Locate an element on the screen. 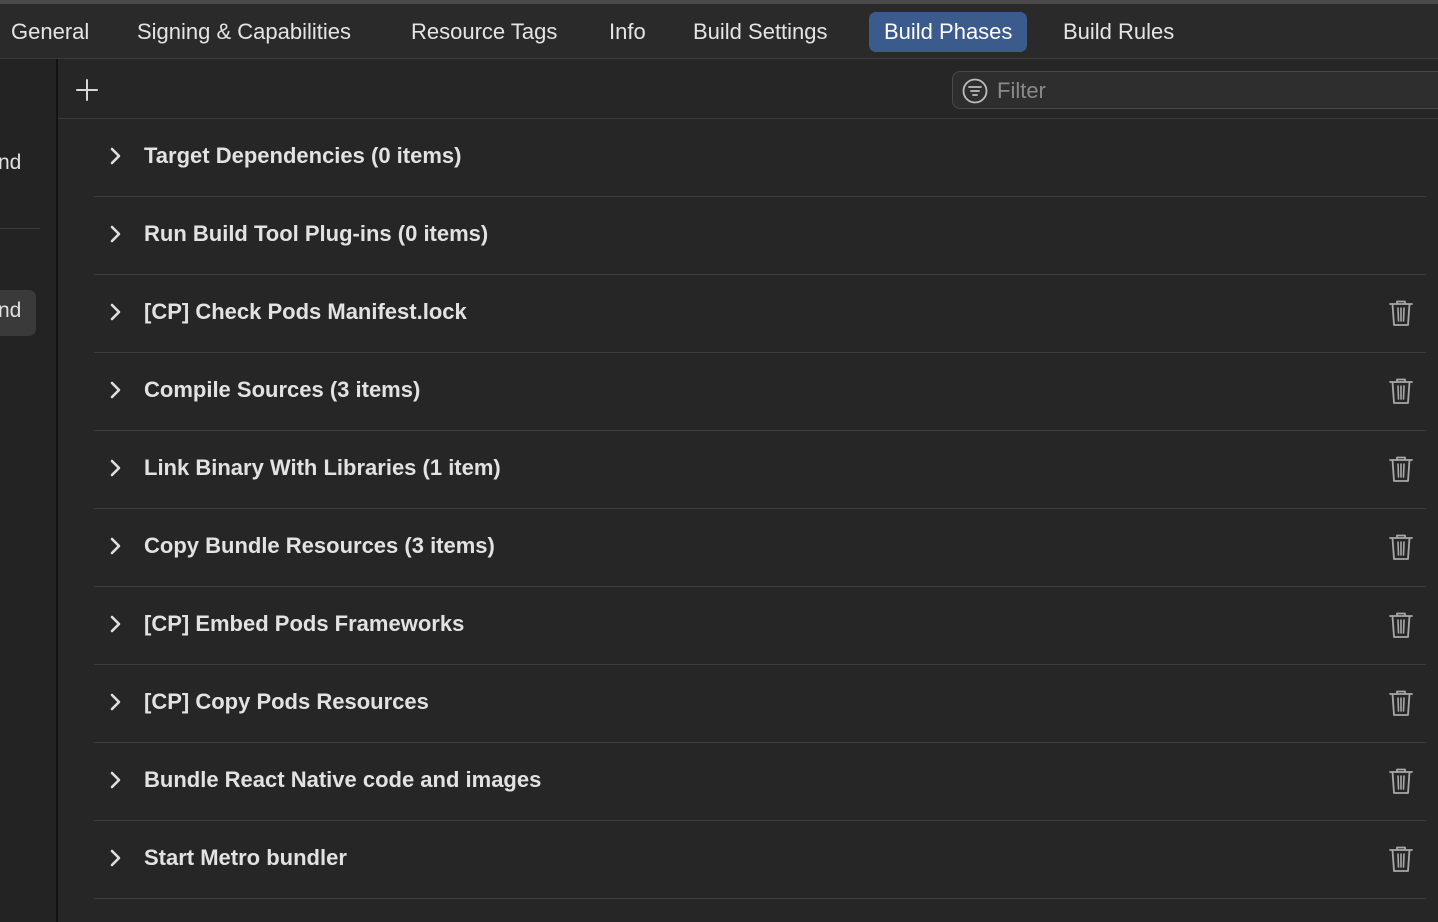 This screenshot has height=922, width=1438. build-phase-row-4: Compile Sources (3 items) is located at coordinates (760, 392).